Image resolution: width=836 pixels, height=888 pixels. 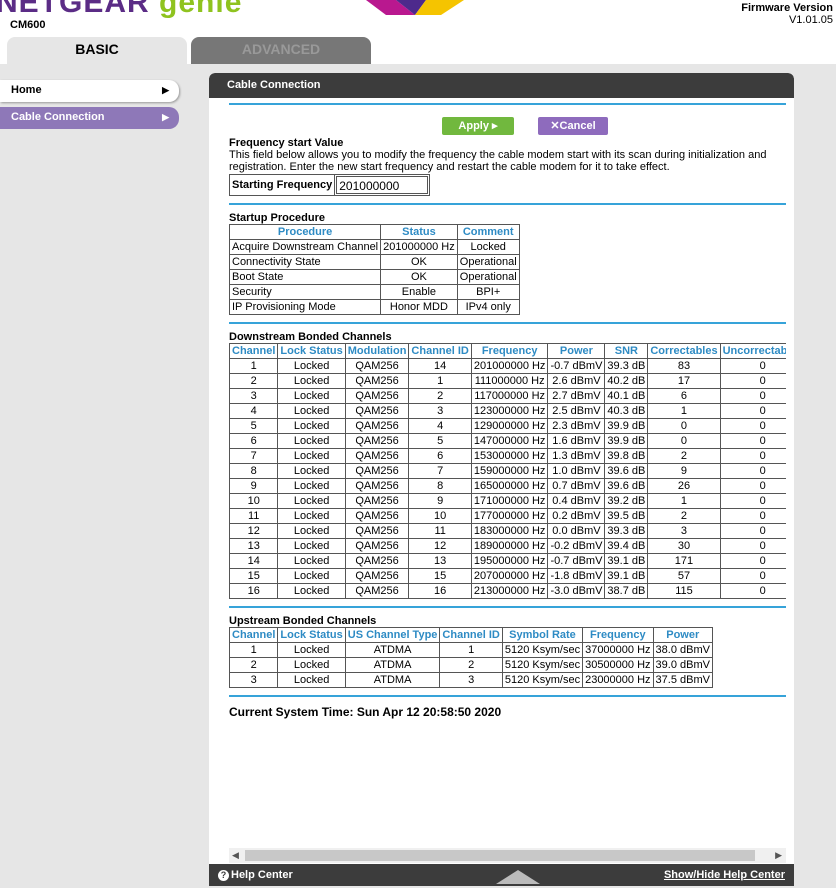 What do you see at coordinates (89, 91) in the screenshot?
I see `sidebar-item-home: Home ▶` at bounding box center [89, 91].